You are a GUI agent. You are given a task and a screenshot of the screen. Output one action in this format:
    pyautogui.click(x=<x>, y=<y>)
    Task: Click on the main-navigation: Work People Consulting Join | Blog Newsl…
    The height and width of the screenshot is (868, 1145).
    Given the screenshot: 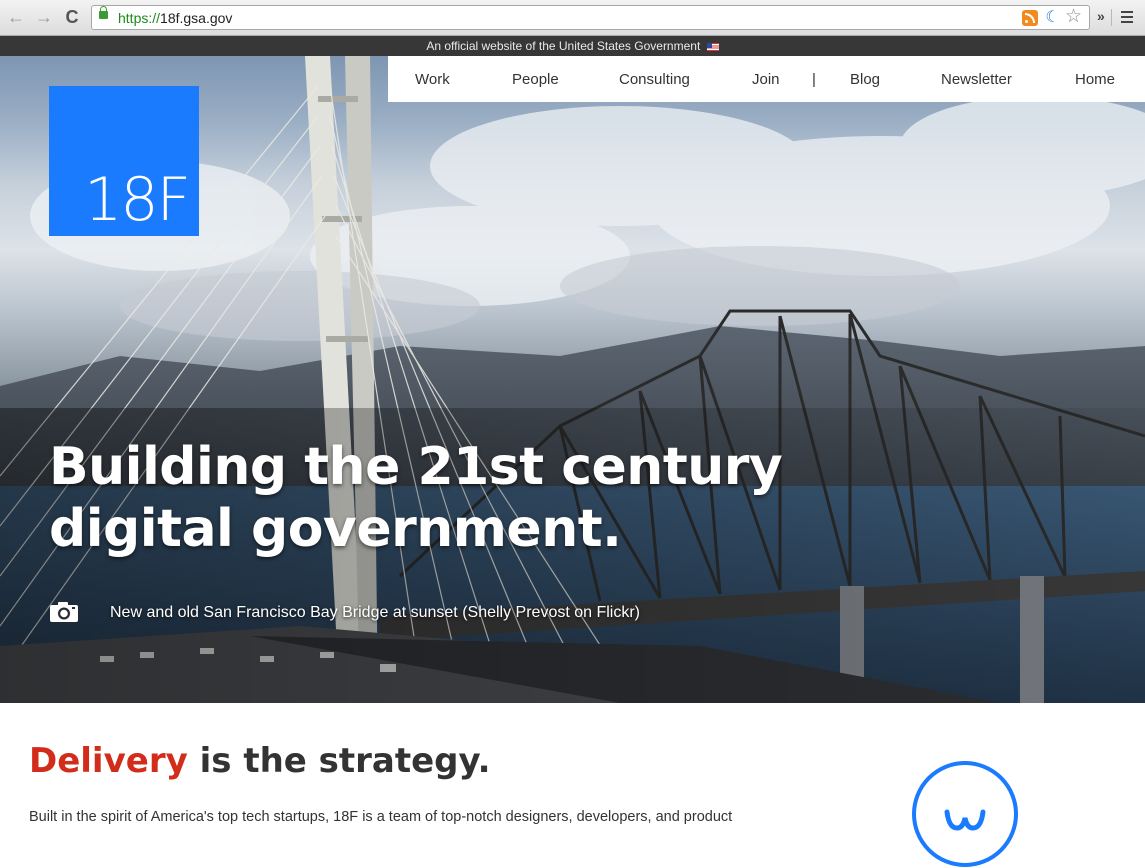 What is the action you would take?
    pyautogui.click(x=766, y=79)
    